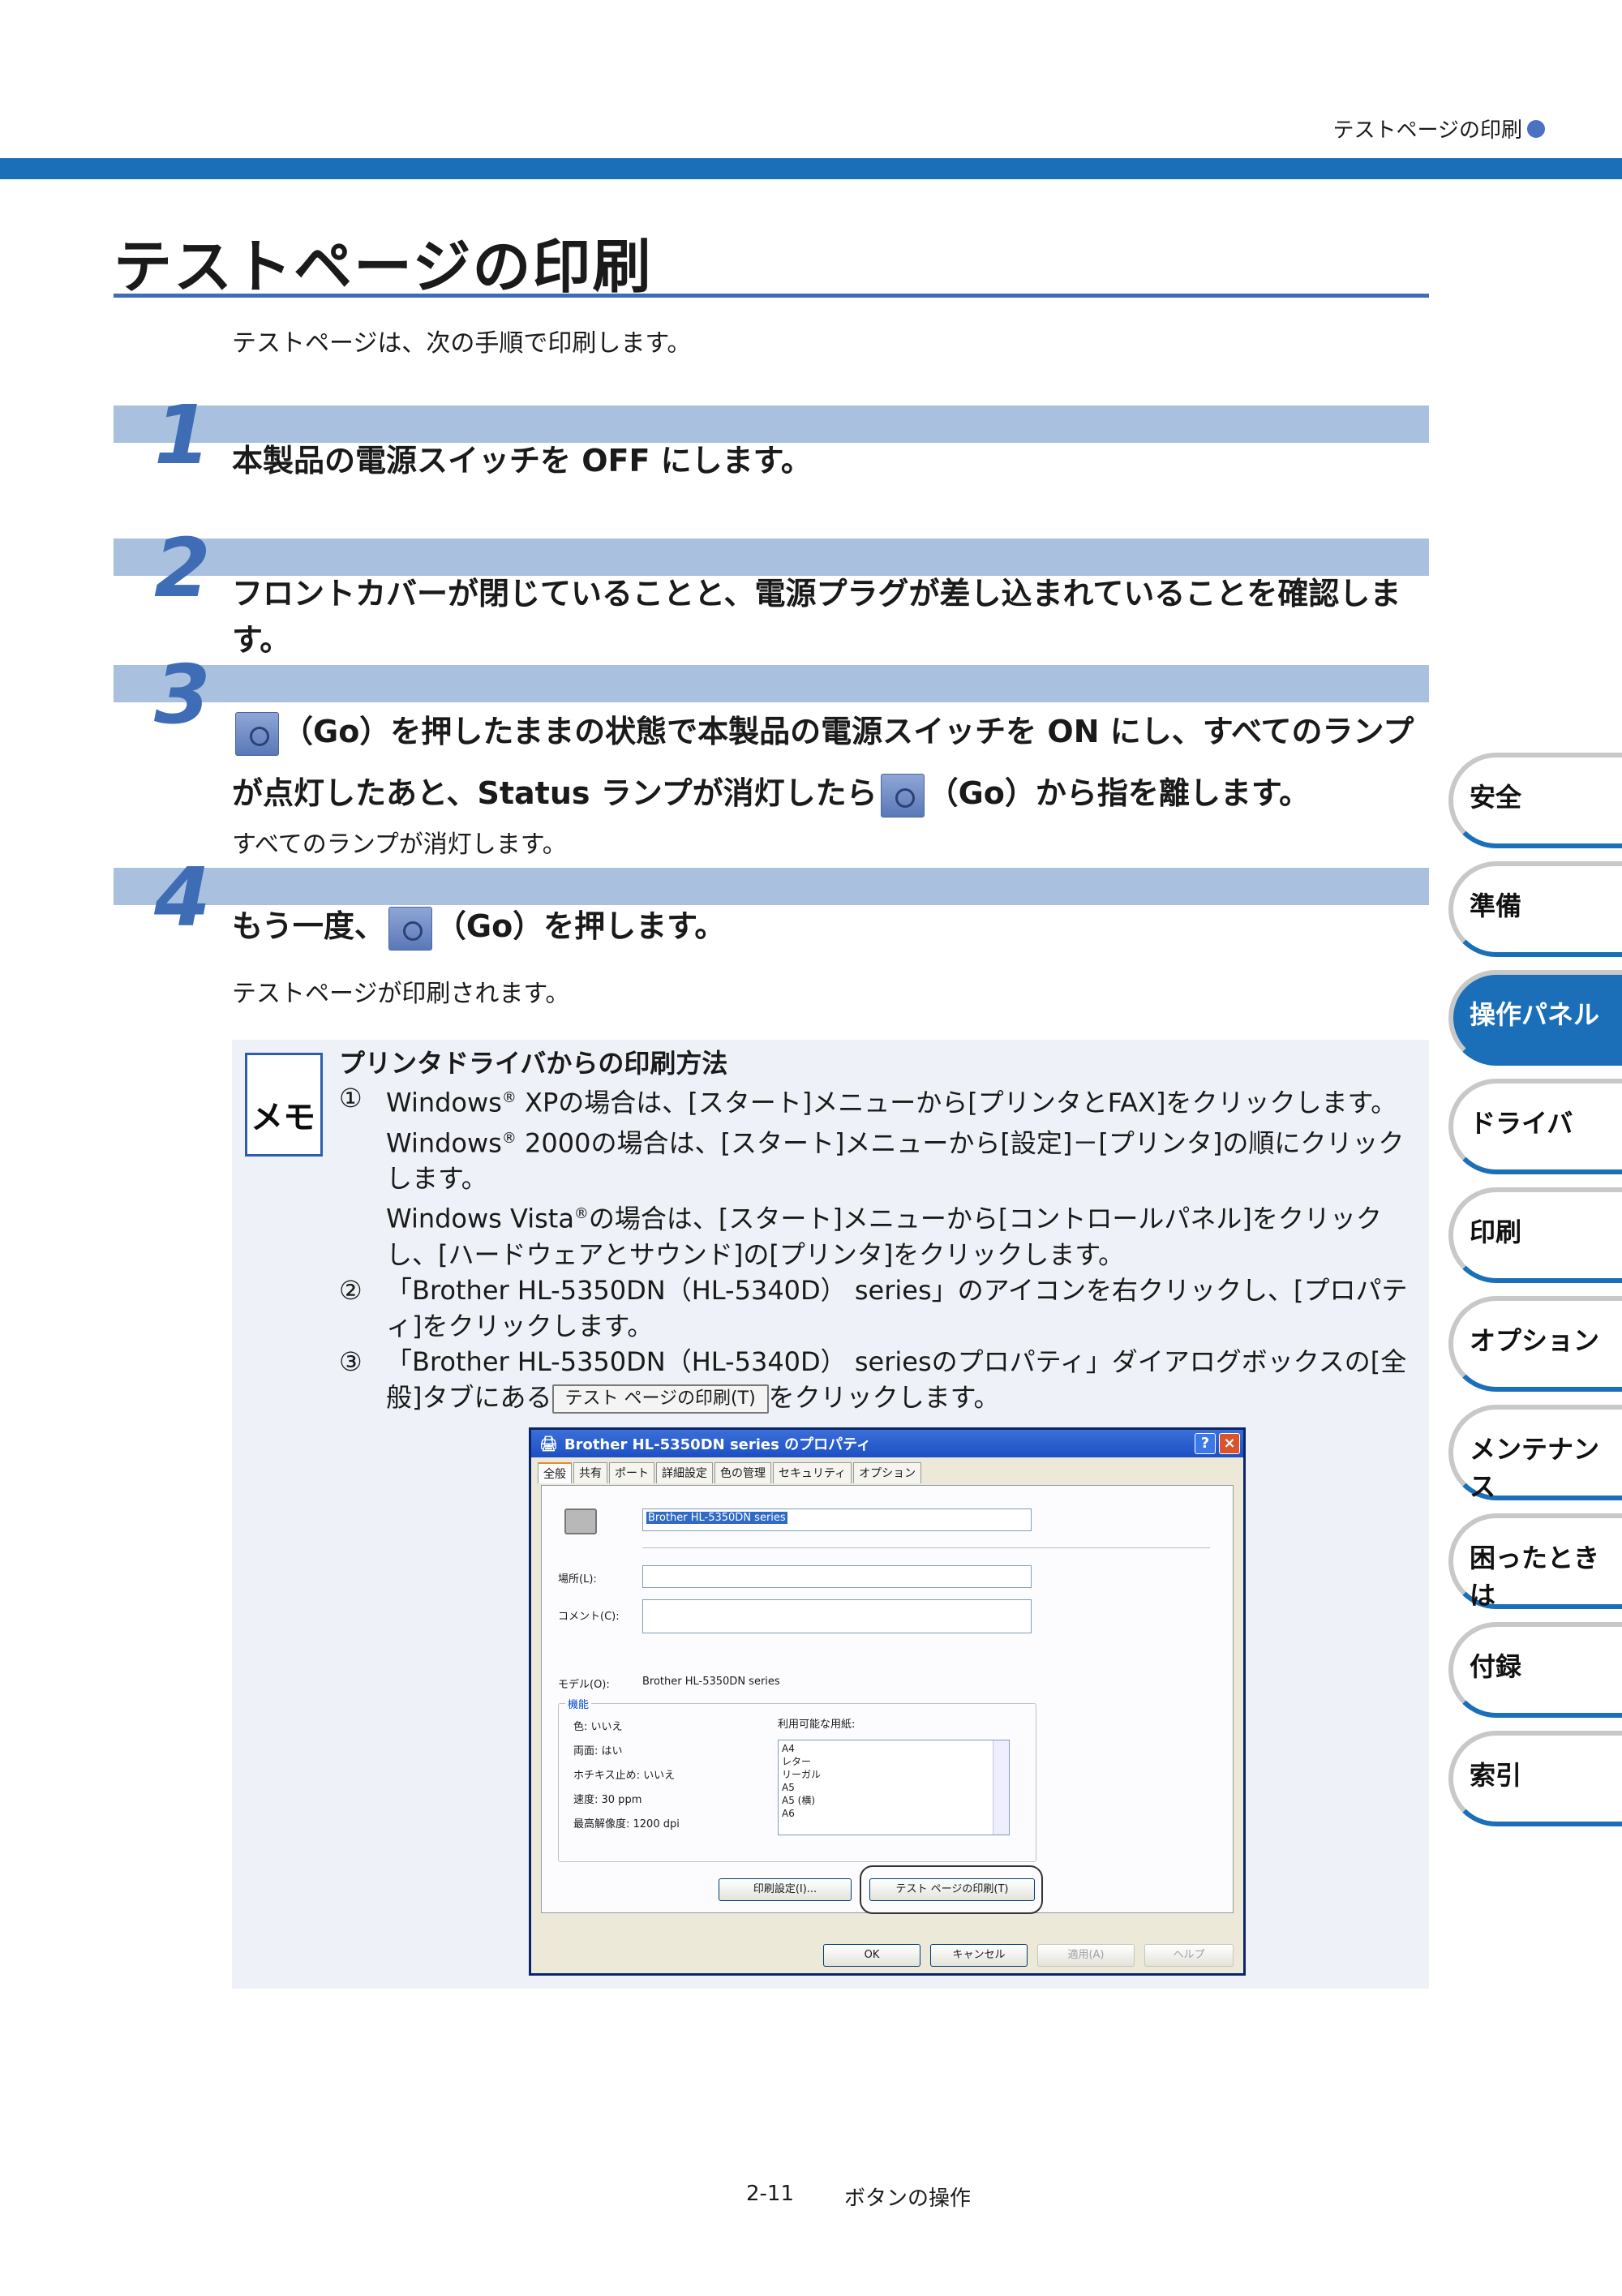 The height and width of the screenshot is (2296, 1622). I want to click on model-label: モデル(O):, so click(584, 1685).